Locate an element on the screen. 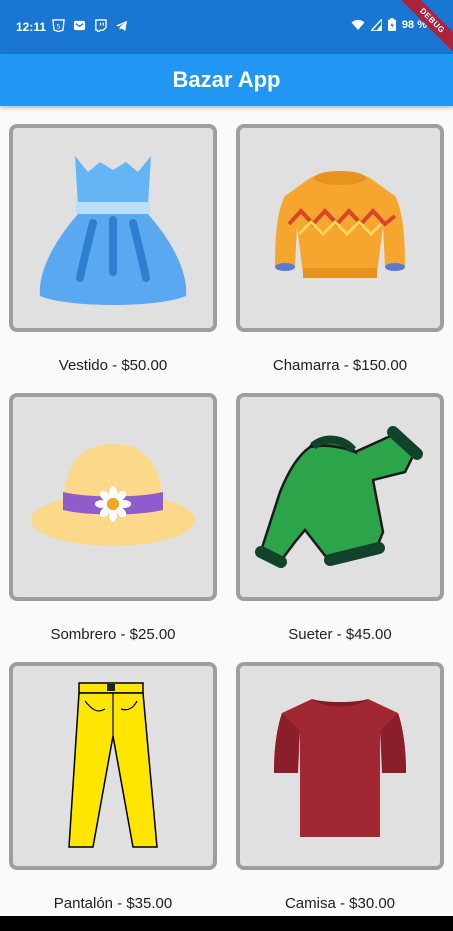 The height and width of the screenshot is (931, 453). status-bar: 12:11 5 98 % DEBUG is located at coordinates (226, 28).